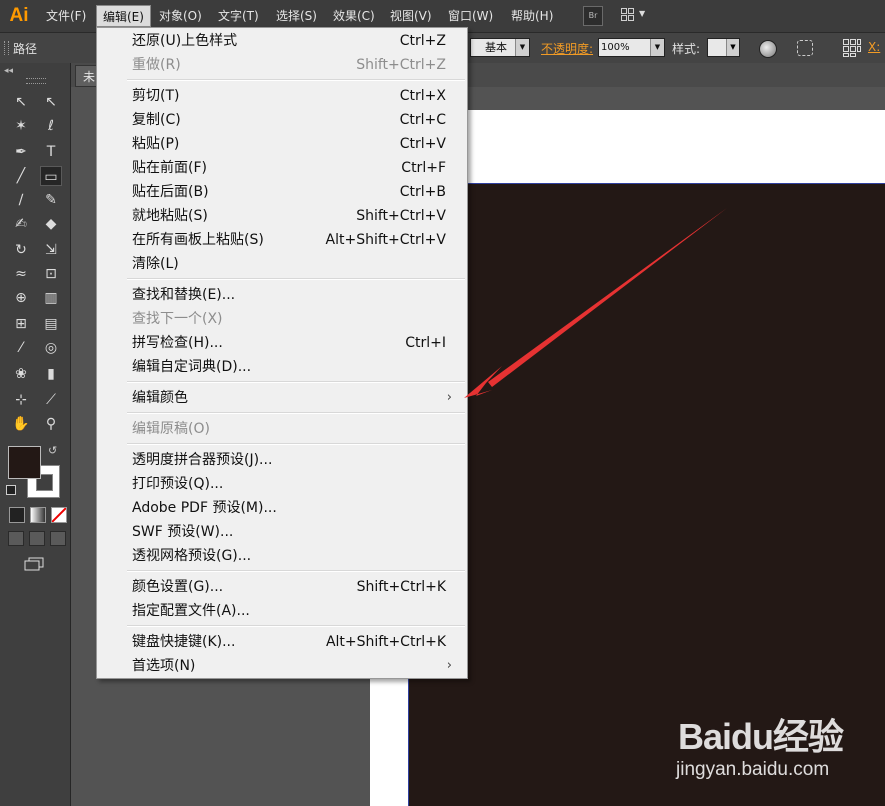  Describe the element at coordinates (164, 666) in the screenshot. I see `menu-item-label: 首选项(N)` at that location.